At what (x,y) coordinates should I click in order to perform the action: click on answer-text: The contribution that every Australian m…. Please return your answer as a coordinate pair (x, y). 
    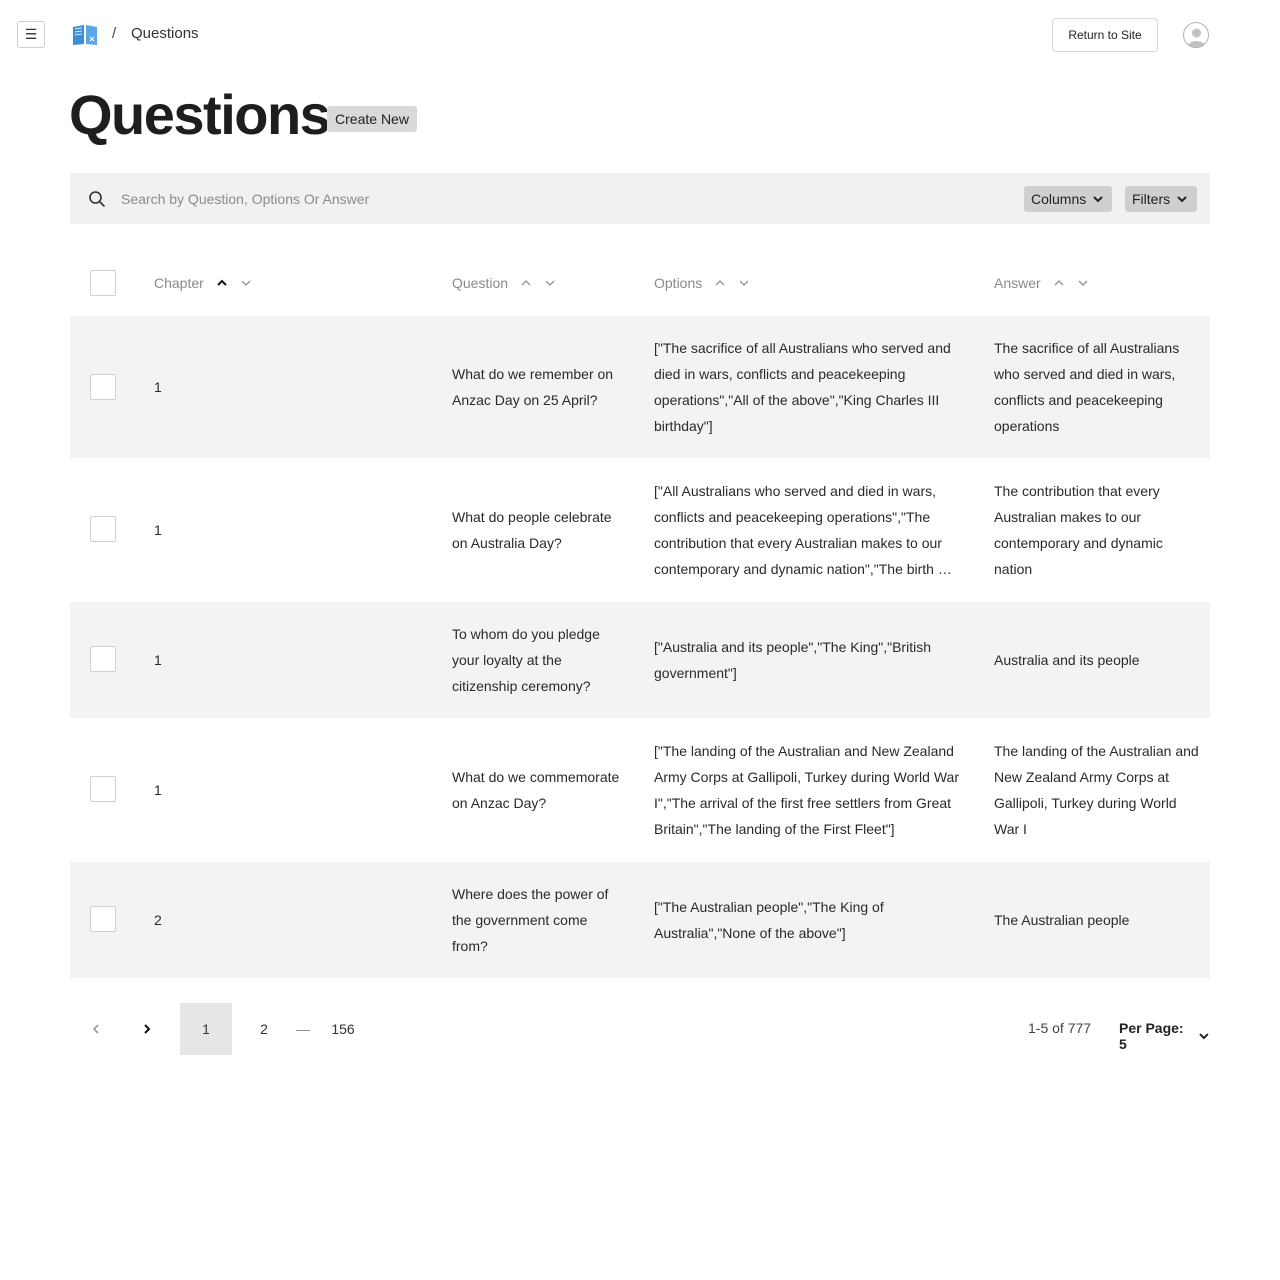
    Looking at the image, I should click on (1078, 530).